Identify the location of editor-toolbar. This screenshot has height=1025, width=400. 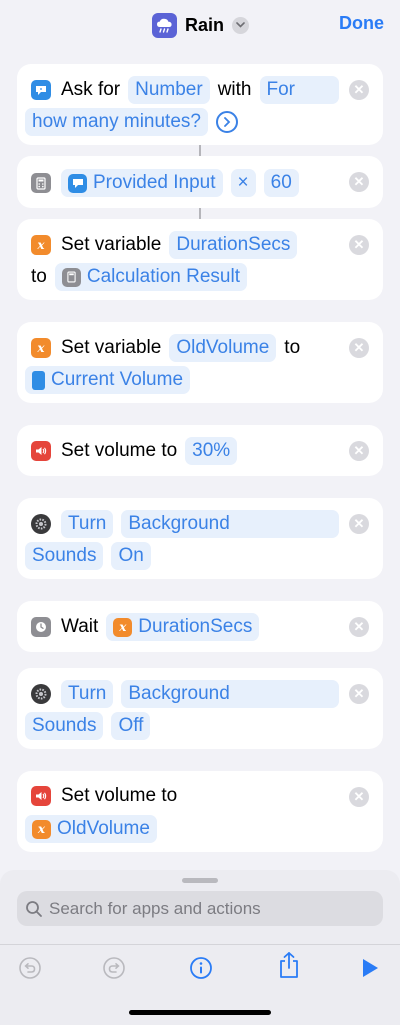
(200, 968).